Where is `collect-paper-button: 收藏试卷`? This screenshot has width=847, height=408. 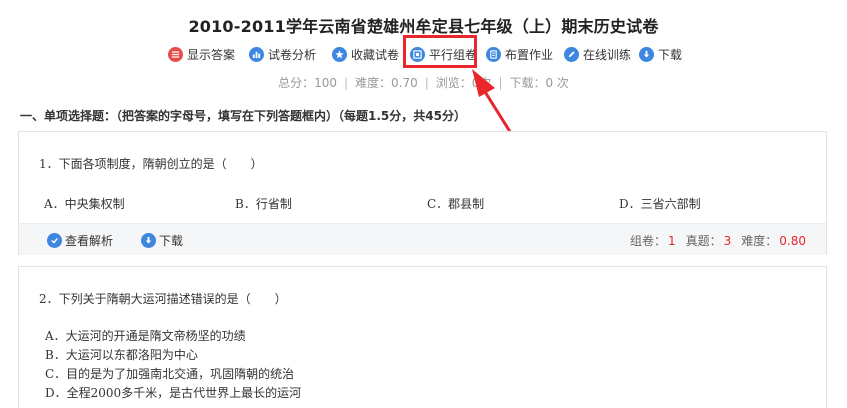
collect-paper-button: 收藏试卷 is located at coordinates (365, 54).